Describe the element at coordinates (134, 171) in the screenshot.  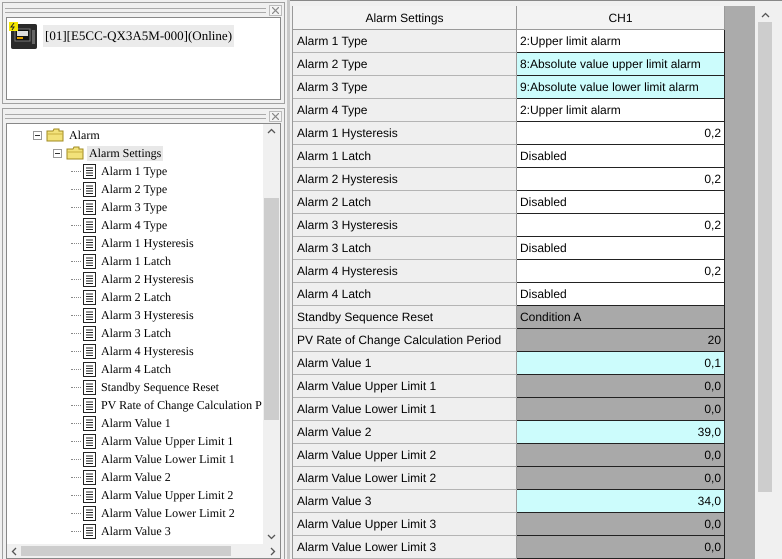
I see `tree-item: Alarm 1 Type` at that location.